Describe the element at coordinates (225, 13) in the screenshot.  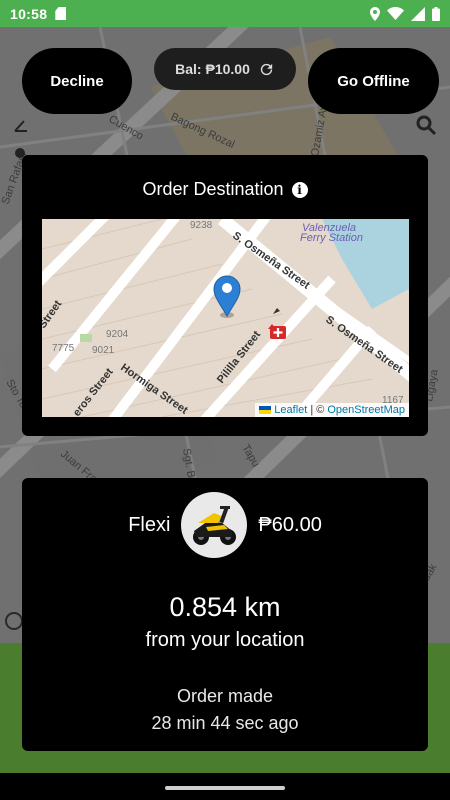
I see `status-bar: 10:58` at that location.